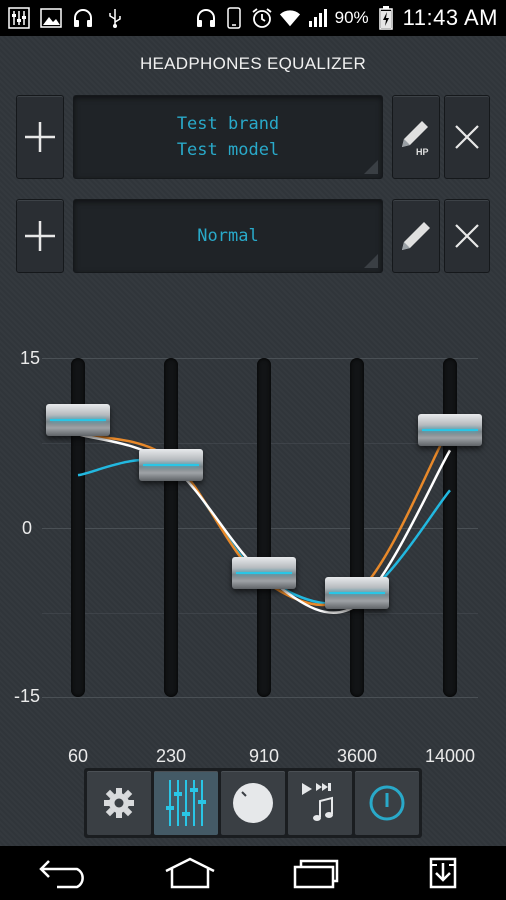 This screenshot has width=506, height=900. I want to click on settings-button, so click(119, 803).